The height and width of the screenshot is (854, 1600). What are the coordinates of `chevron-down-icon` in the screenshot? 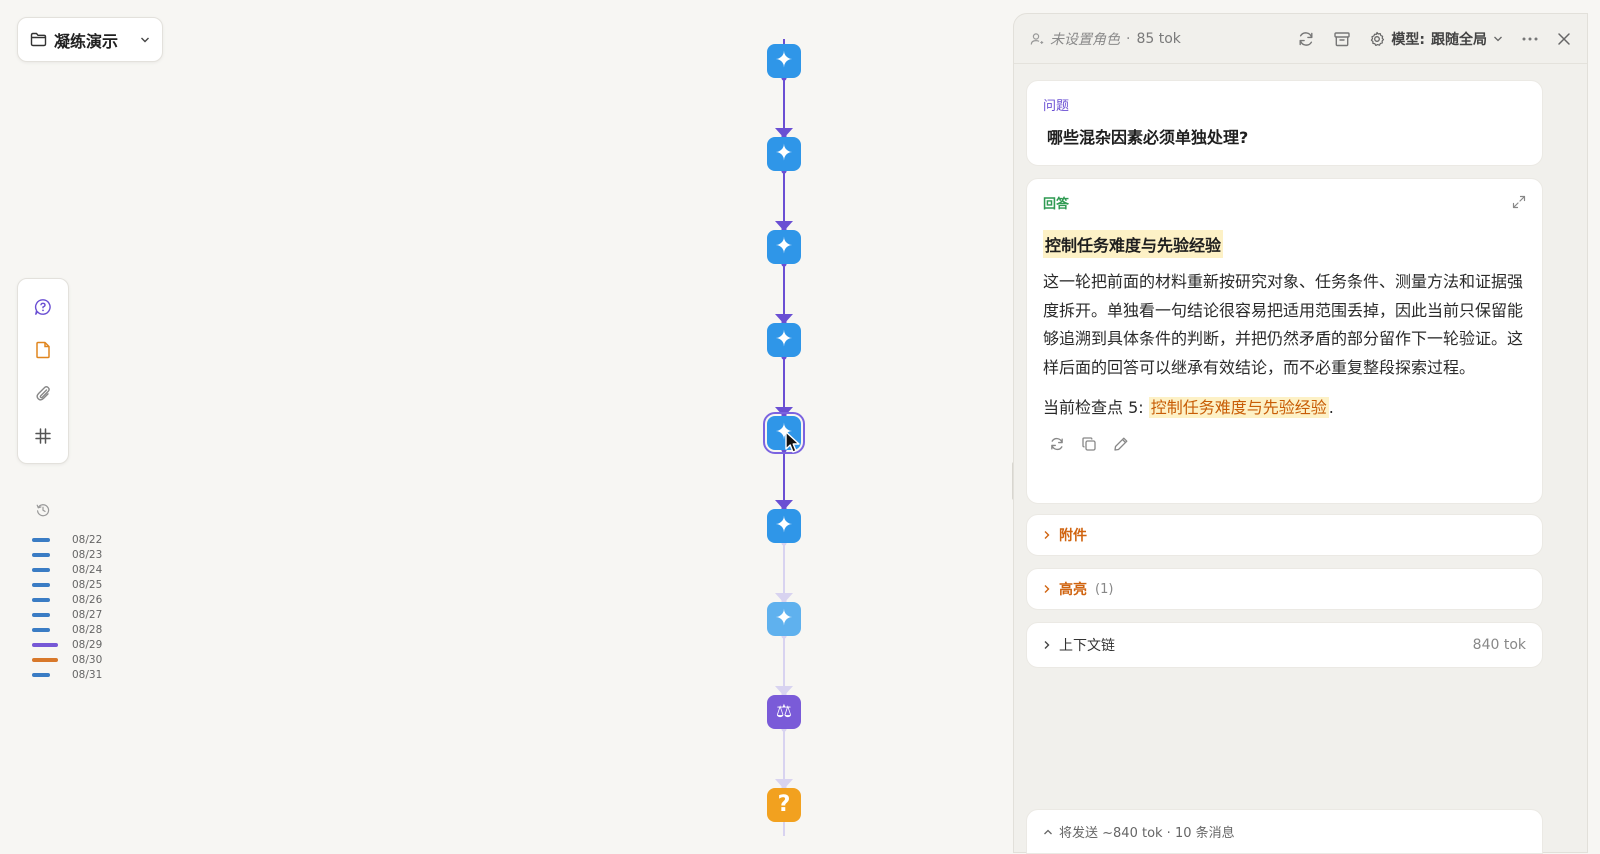 It's located at (1498, 39).